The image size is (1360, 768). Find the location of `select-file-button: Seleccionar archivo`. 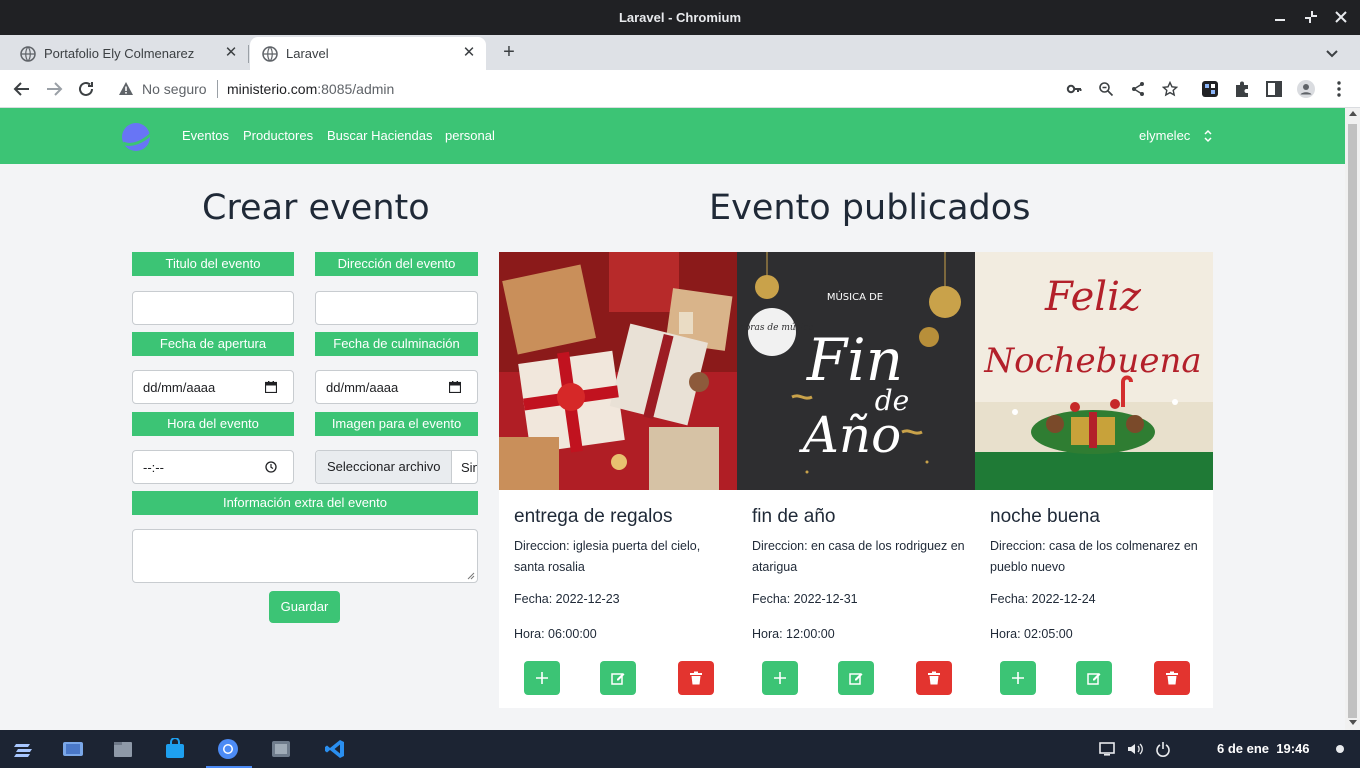

select-file-button: Seleccionar archivo is located at coordinates (384, 467).